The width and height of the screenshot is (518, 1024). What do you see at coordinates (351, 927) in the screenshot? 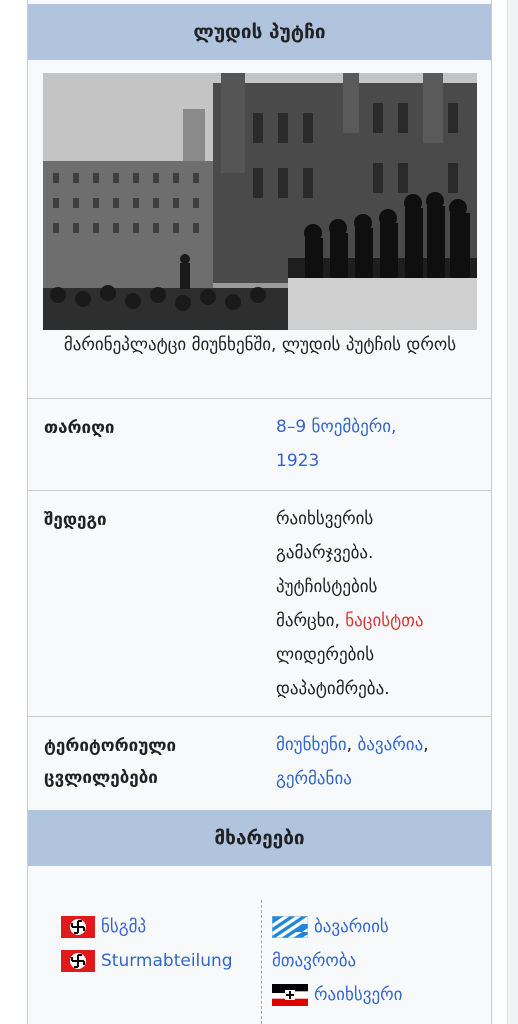
I see `bavarian-government-link: ბავარიის` at bounding box center [351, 927].